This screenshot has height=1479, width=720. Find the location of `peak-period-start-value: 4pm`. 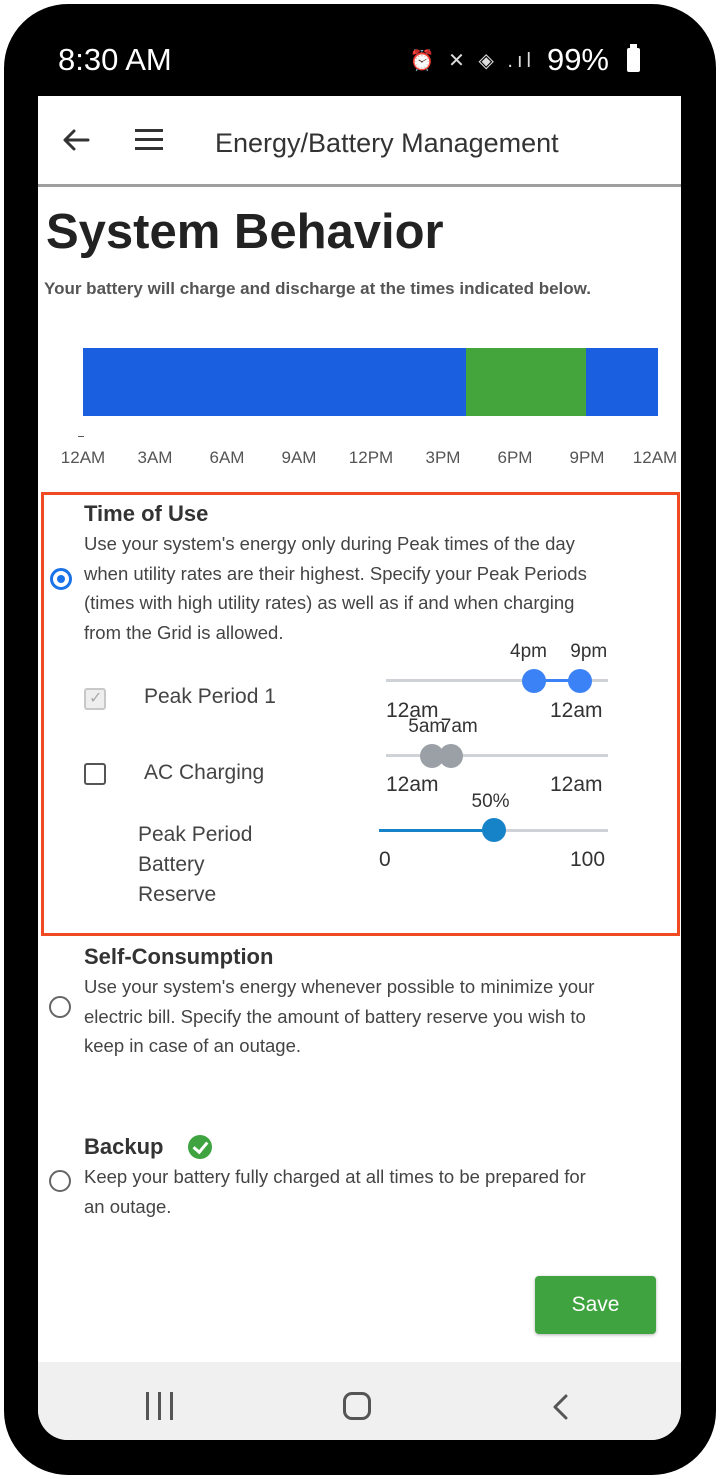

peak-period-start-value: 4pm is located at coordinates (528, 651).